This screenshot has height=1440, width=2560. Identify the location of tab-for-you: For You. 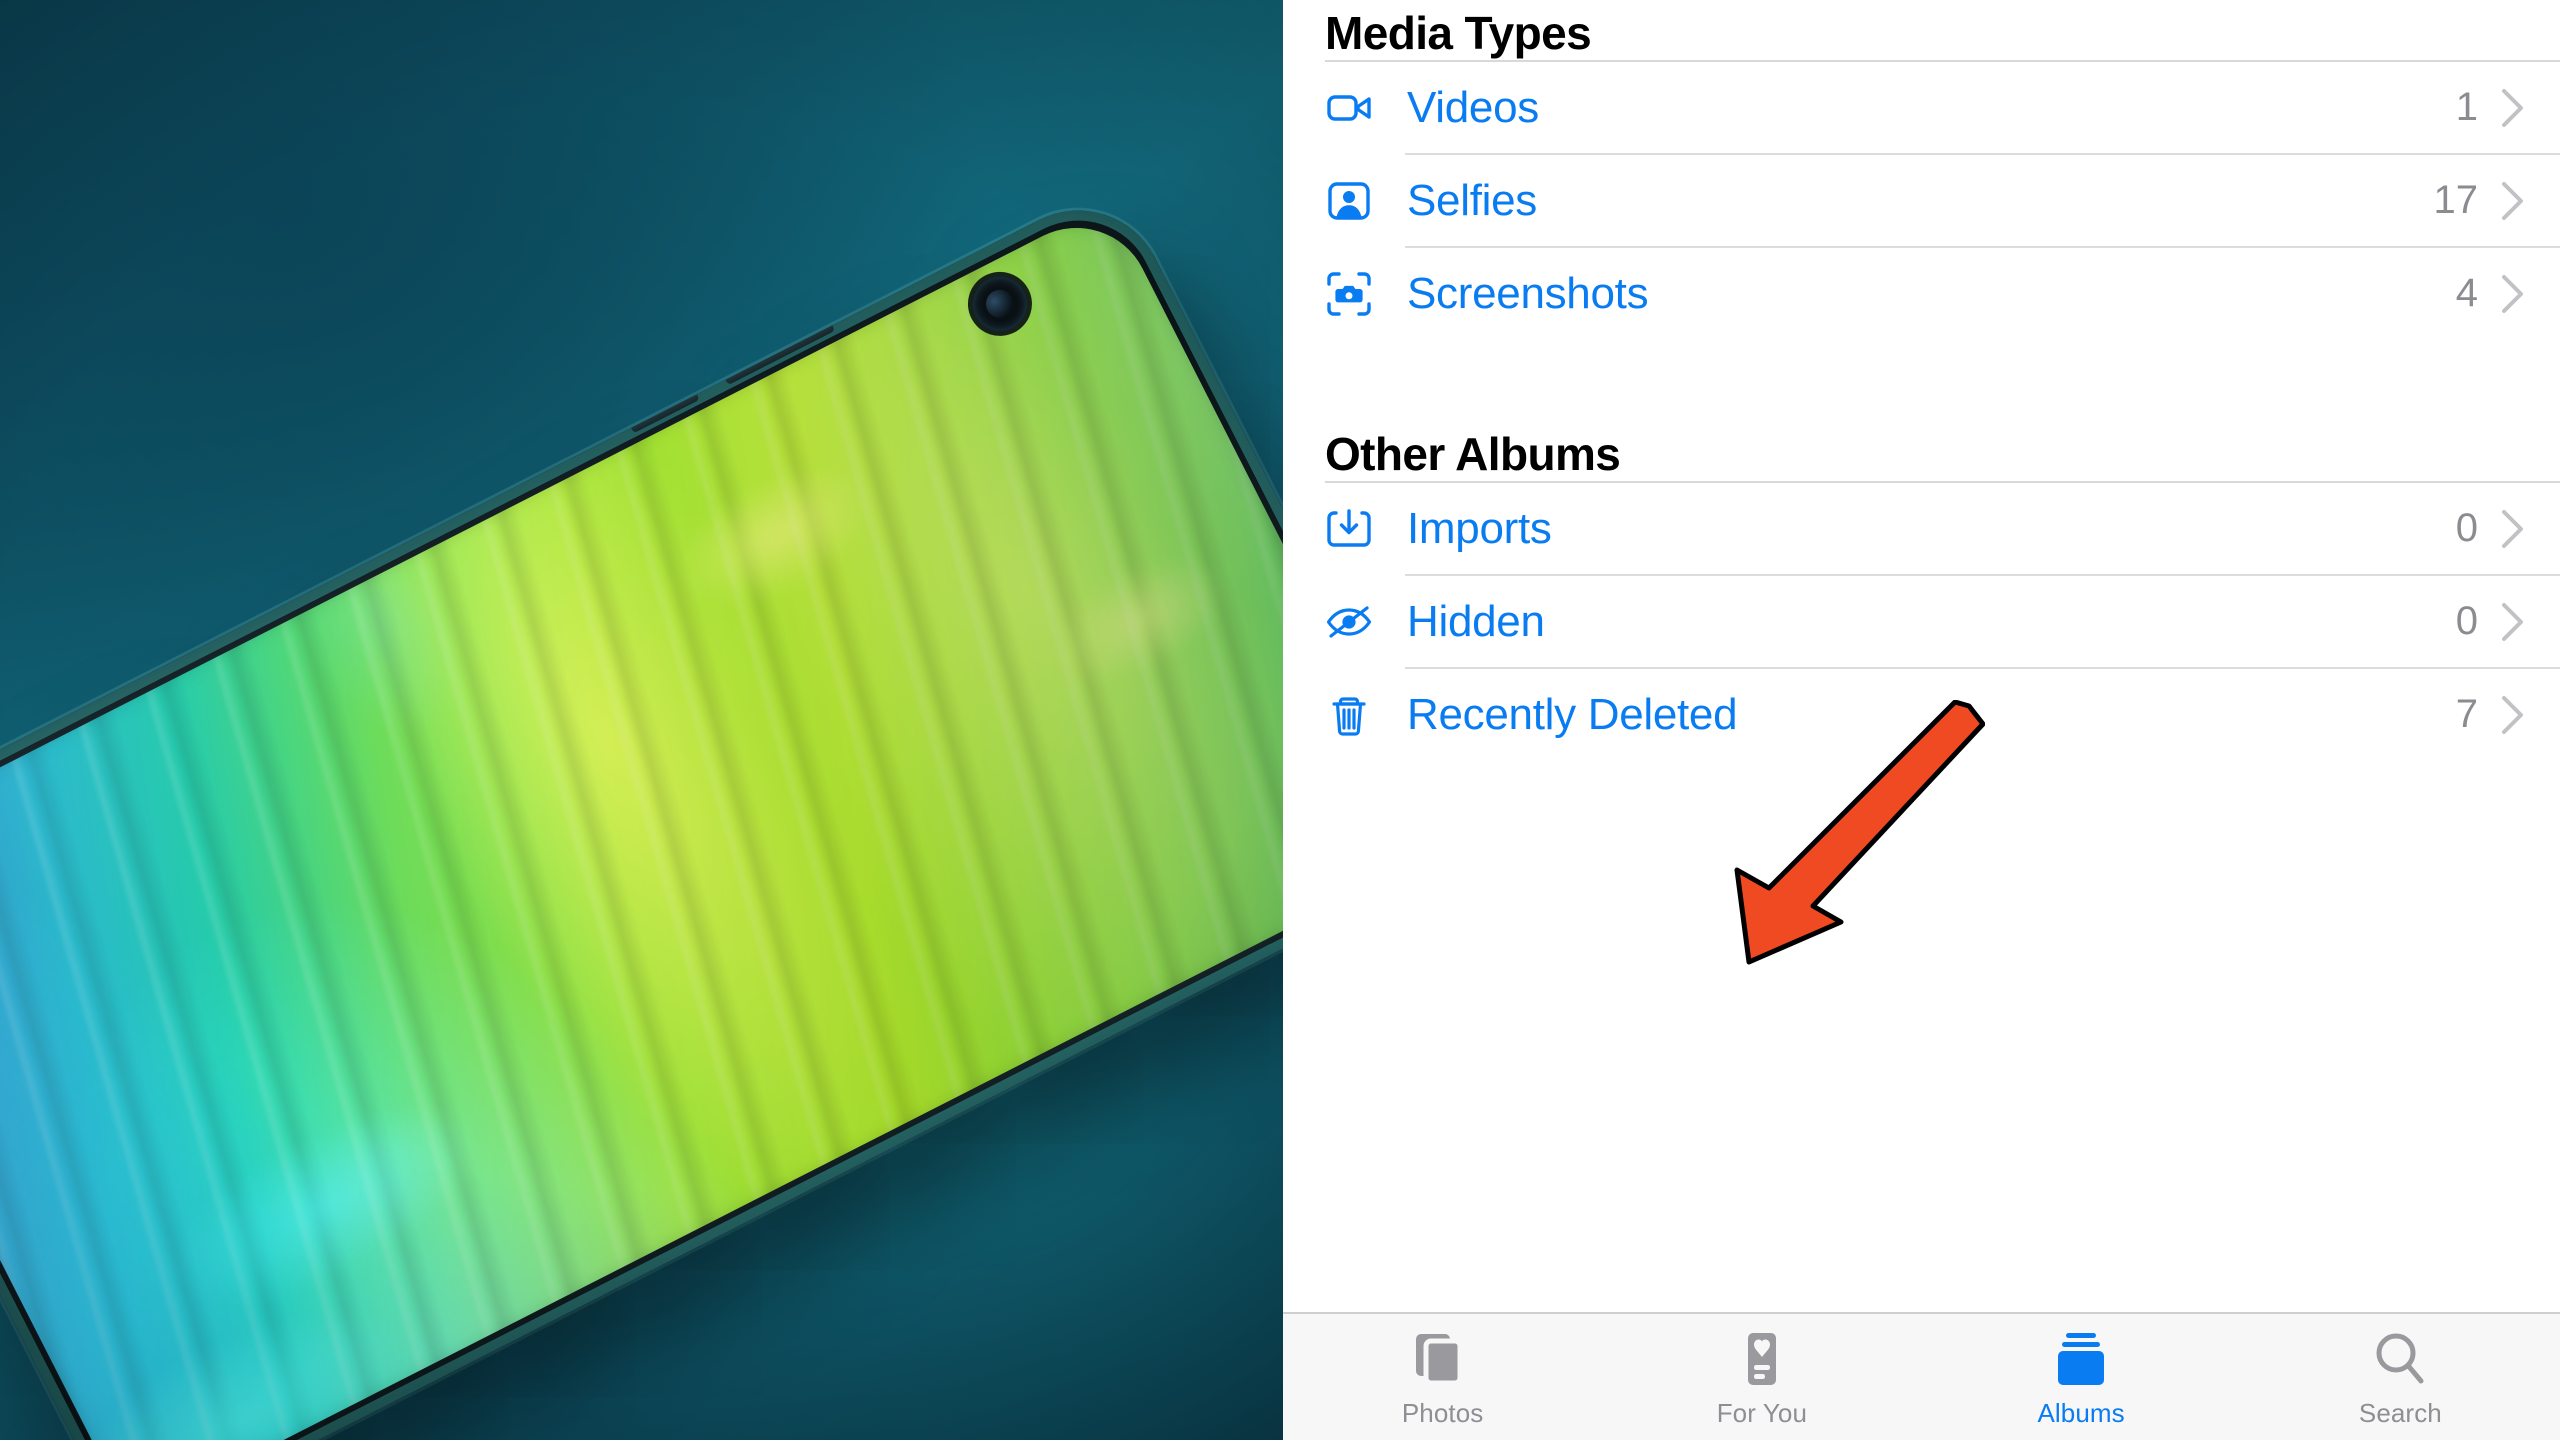
(1761, 1377).